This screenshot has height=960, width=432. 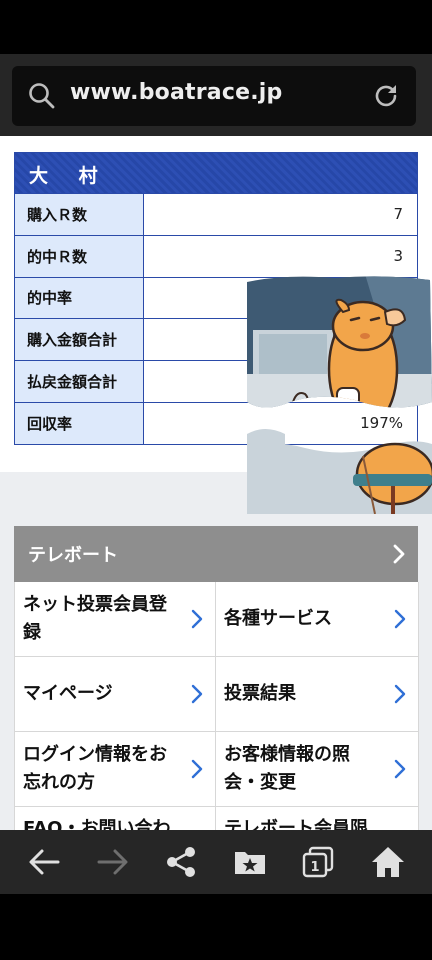 What do you see at coordinates (216, 214) in the screenshot?
I see `stats-row: 購入Ｒ数 7` at bounding box center [216, 214].